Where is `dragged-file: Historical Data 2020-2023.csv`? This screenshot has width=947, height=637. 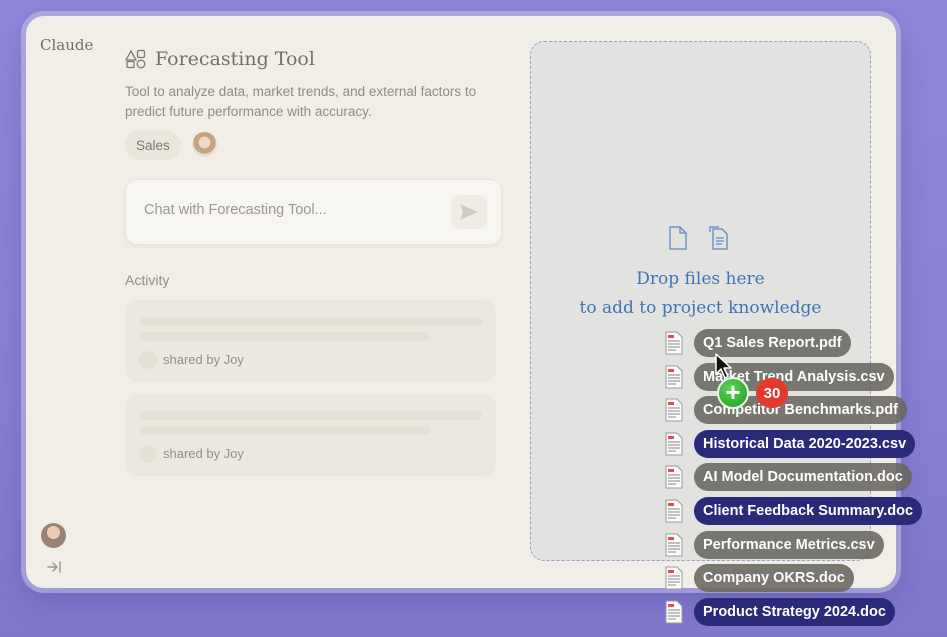 dragged-file: Historical Data 2020-2023.csv is located at coordinates (790, 443).